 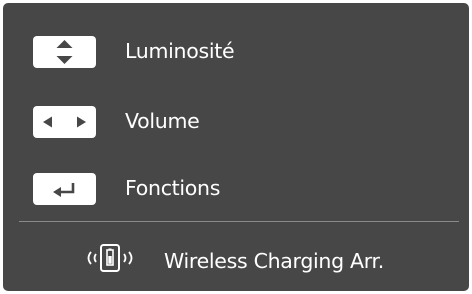 What do you see at coordinates (180, 51) in the screenshot?
I see `menu-item-label: Luminosité` at bounding box center [180, 51].